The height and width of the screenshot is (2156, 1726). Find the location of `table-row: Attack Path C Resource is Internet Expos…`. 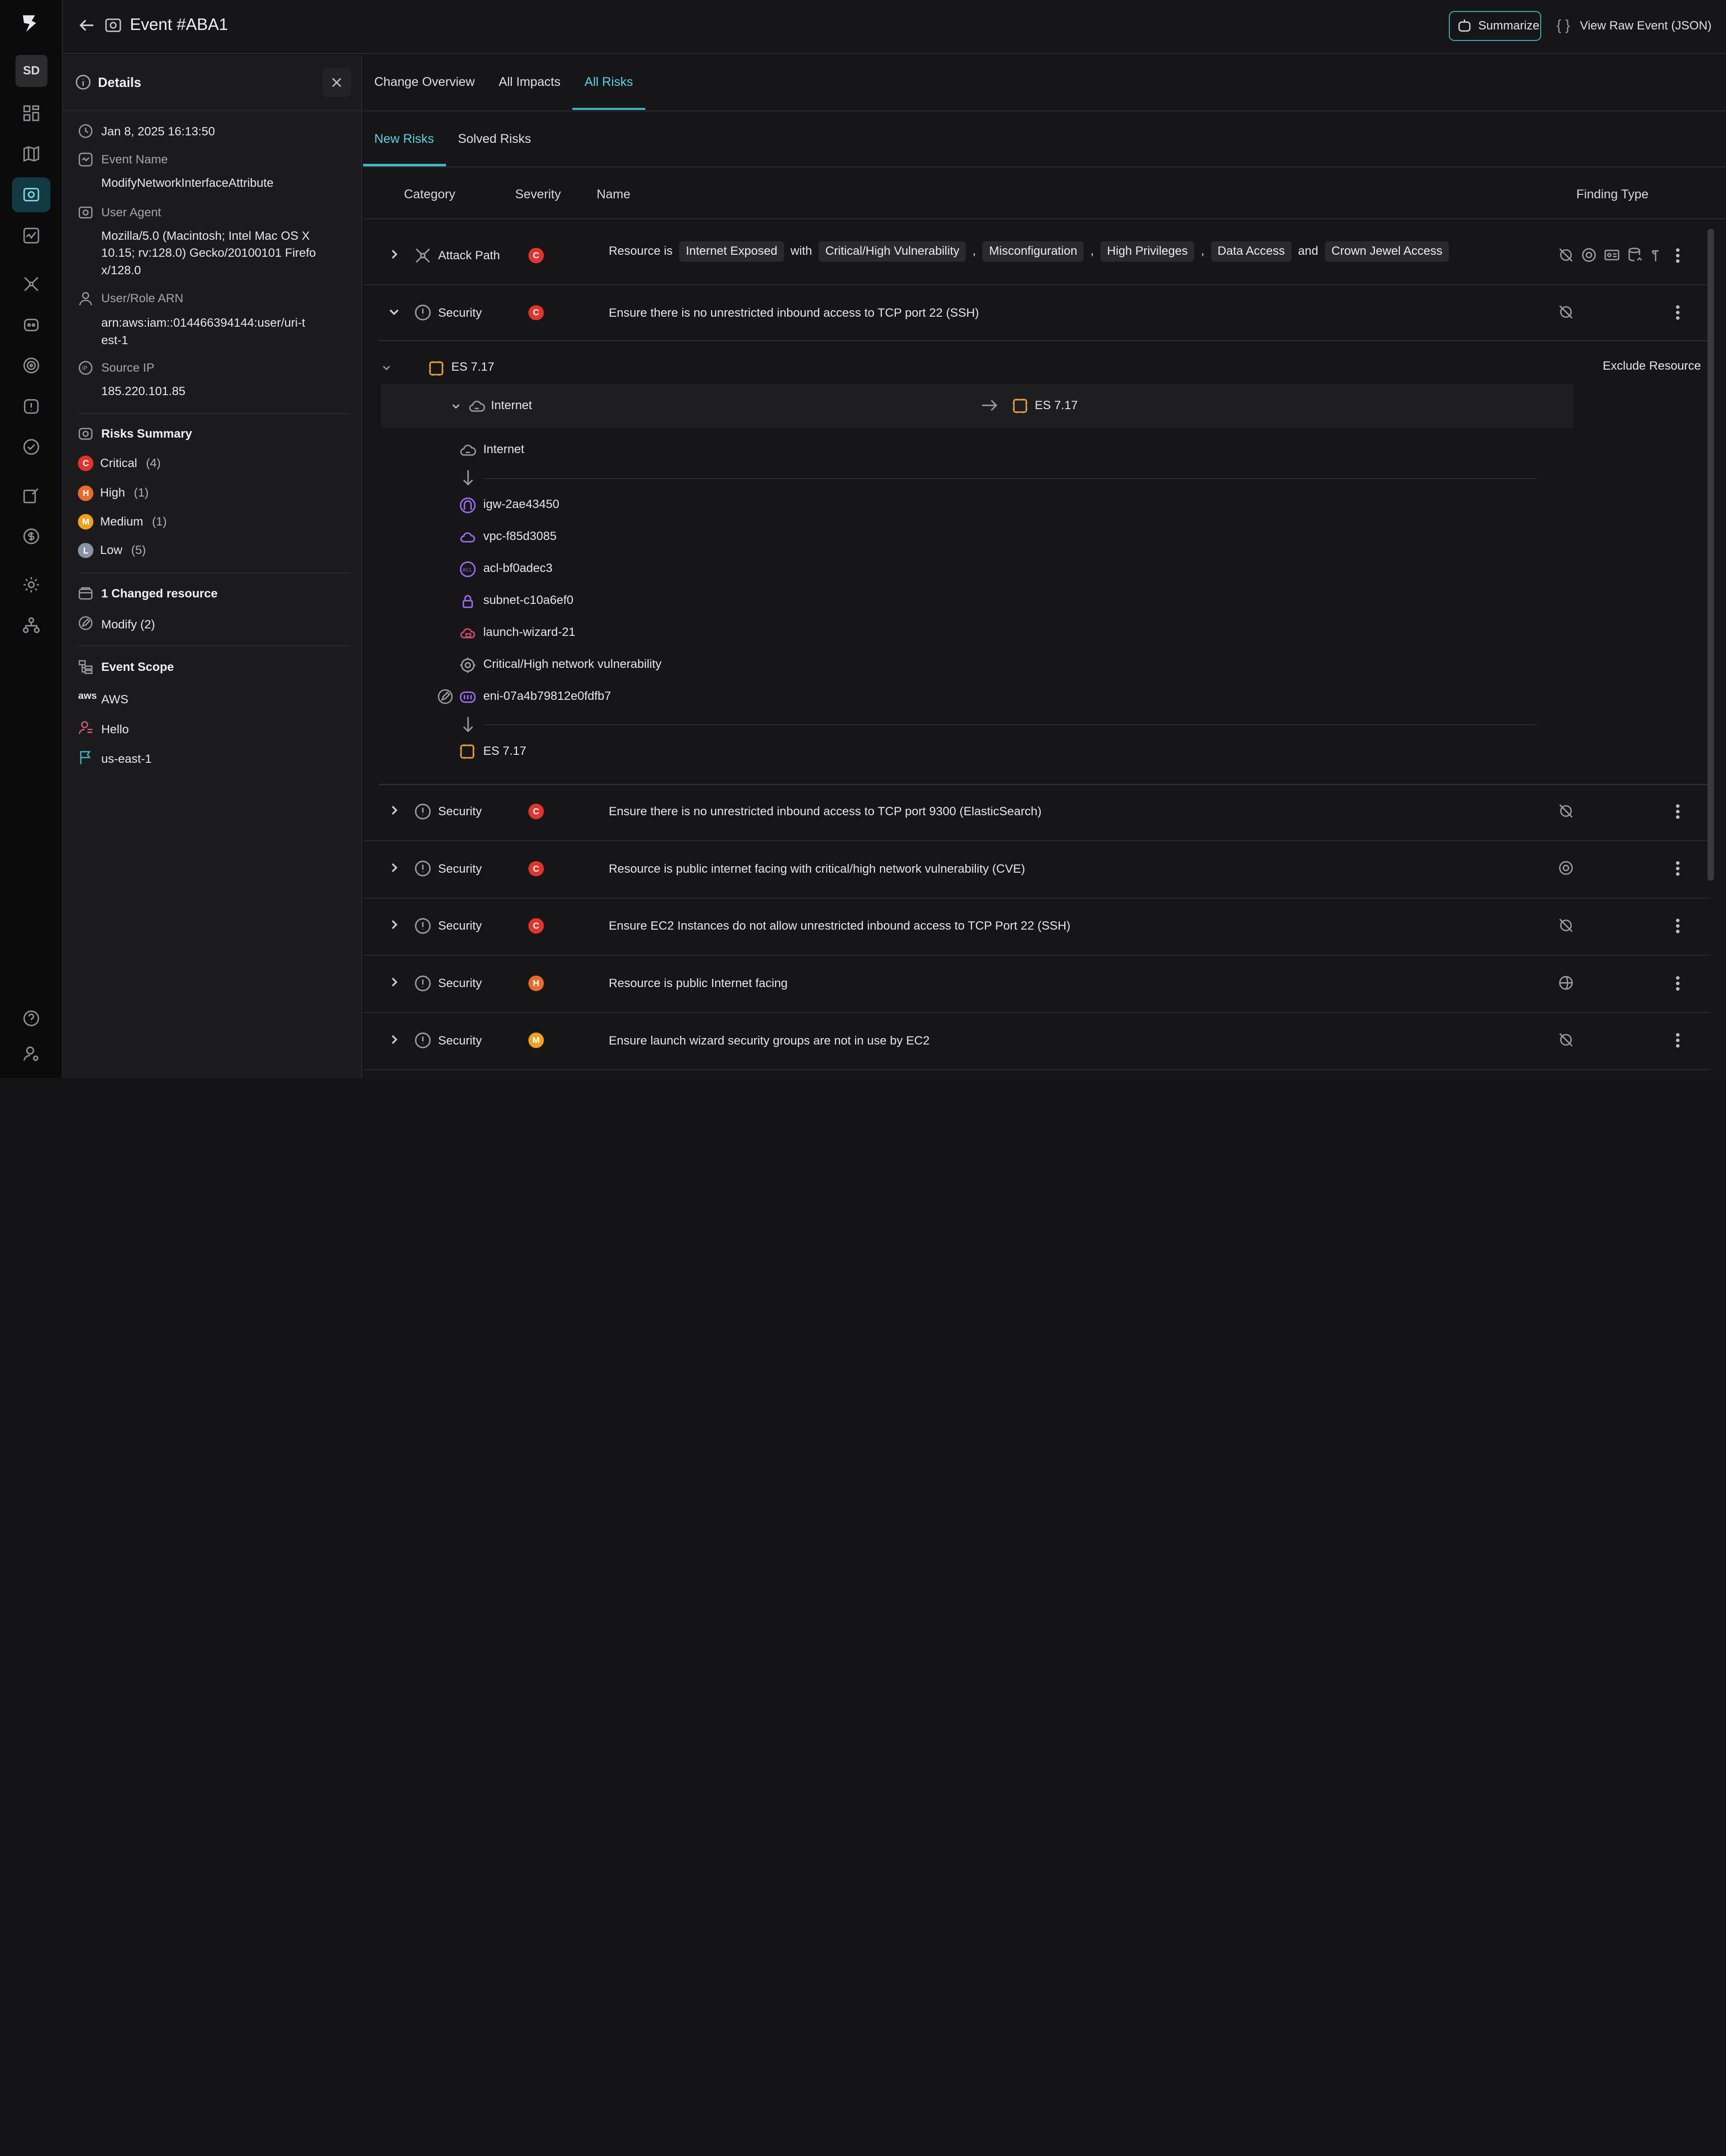

table-row: Attack Path C Resource is Internet Expos… is located at coordinates (1037, 256).